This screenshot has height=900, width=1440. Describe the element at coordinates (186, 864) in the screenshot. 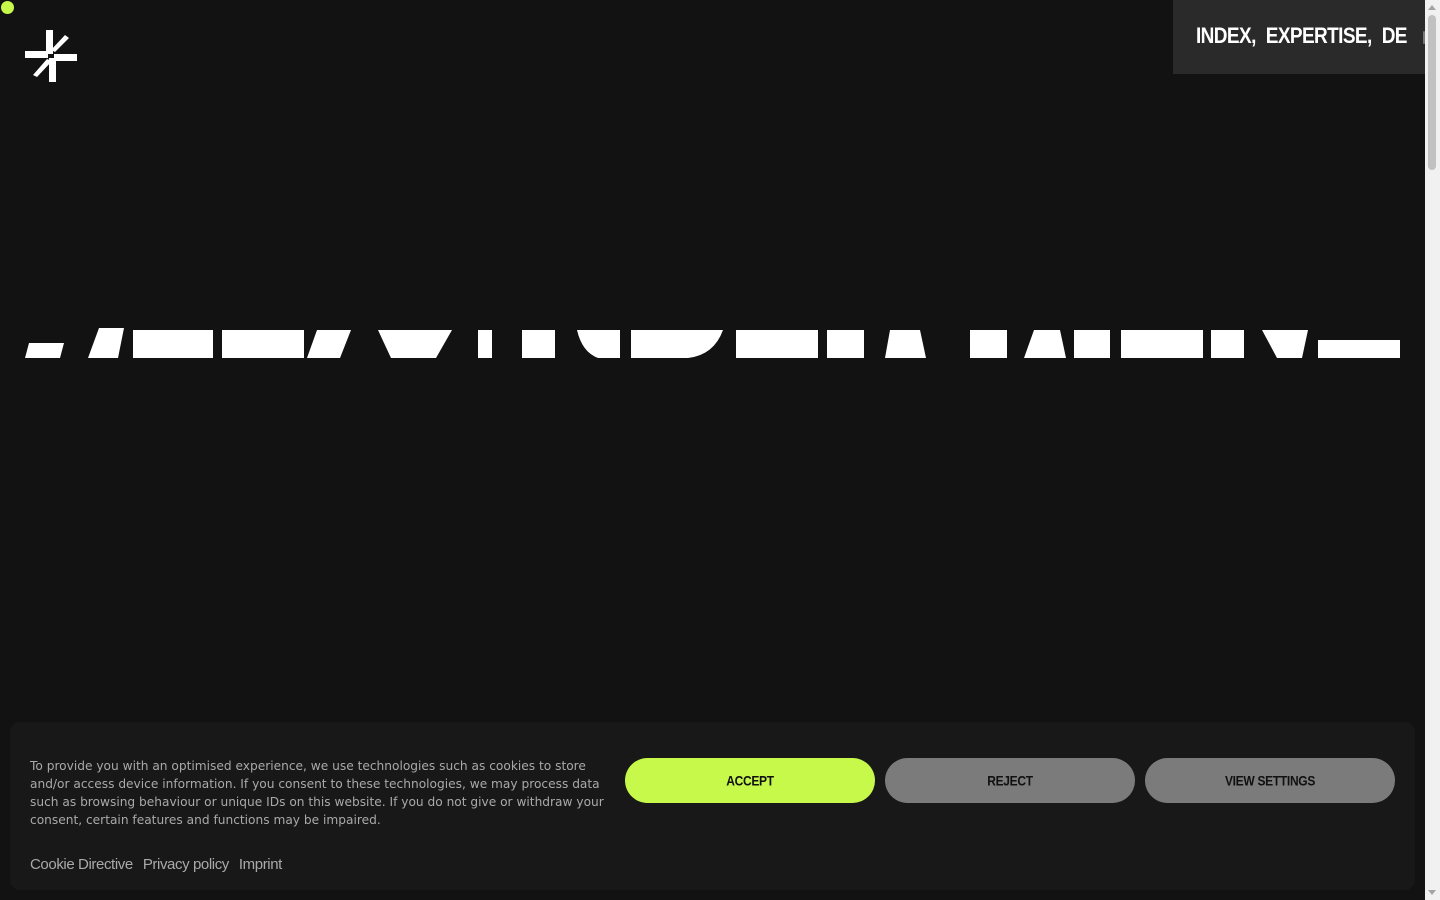

I see `privacy-policy-link: Privacy policy` at that location.